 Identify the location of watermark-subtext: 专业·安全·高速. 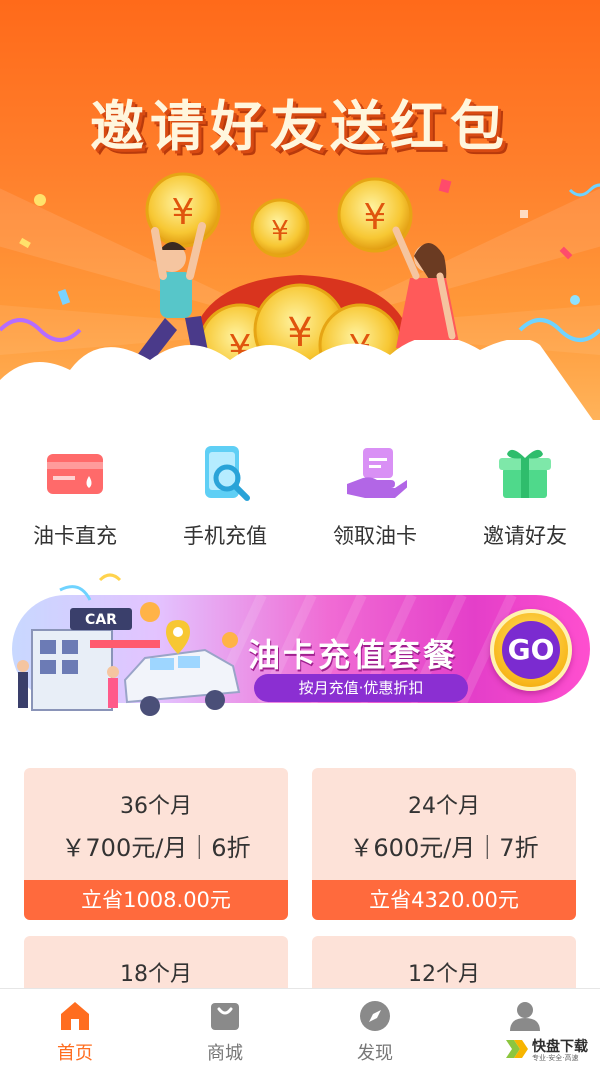
(555, 1058).